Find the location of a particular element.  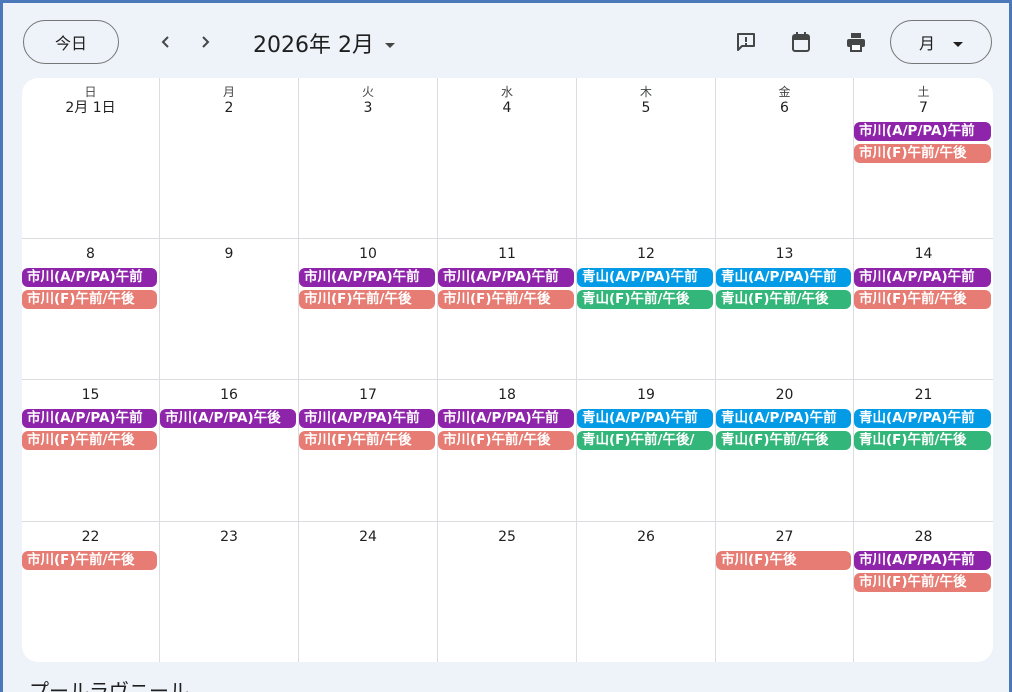

month-selector: 2026年 2月 is located at coordinates (324, 43).